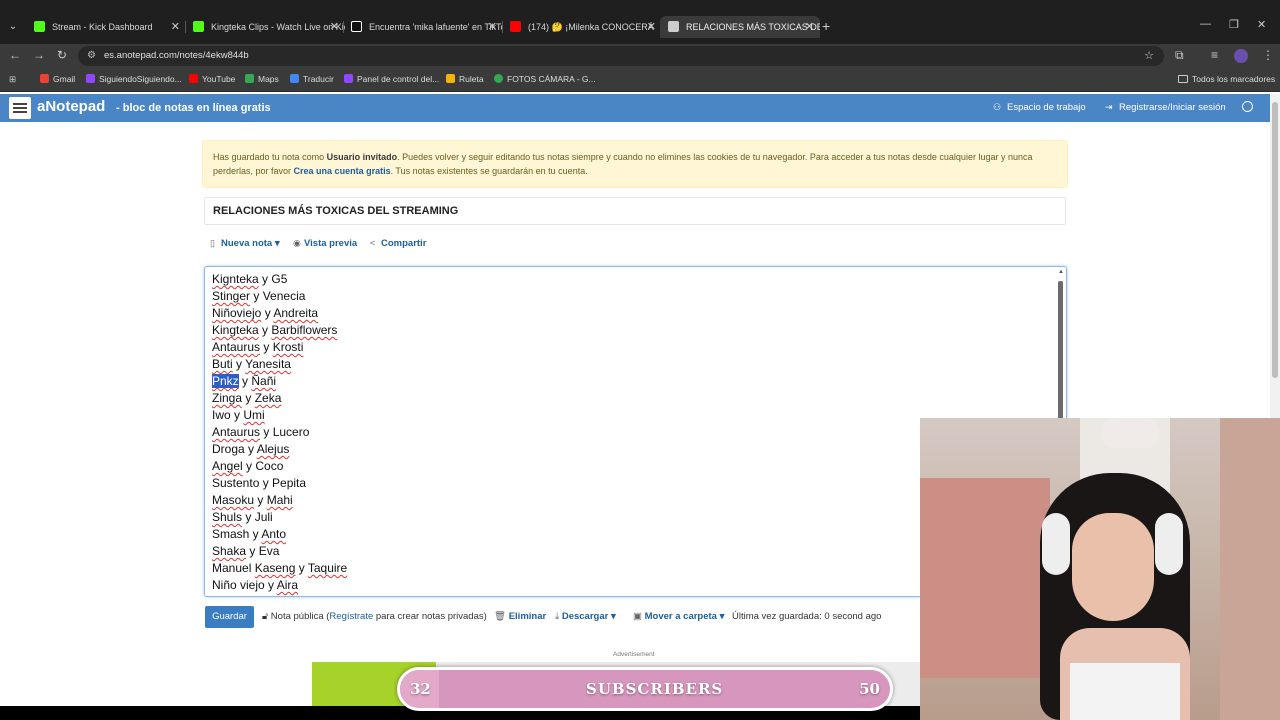 Image resolution: width=1280 pixels, height=720 pixels. Describe the element at coordinates (245, 243) in the screenshot. I see `new-note-dropdown: ▯ Nueva nota ▾` at that location.